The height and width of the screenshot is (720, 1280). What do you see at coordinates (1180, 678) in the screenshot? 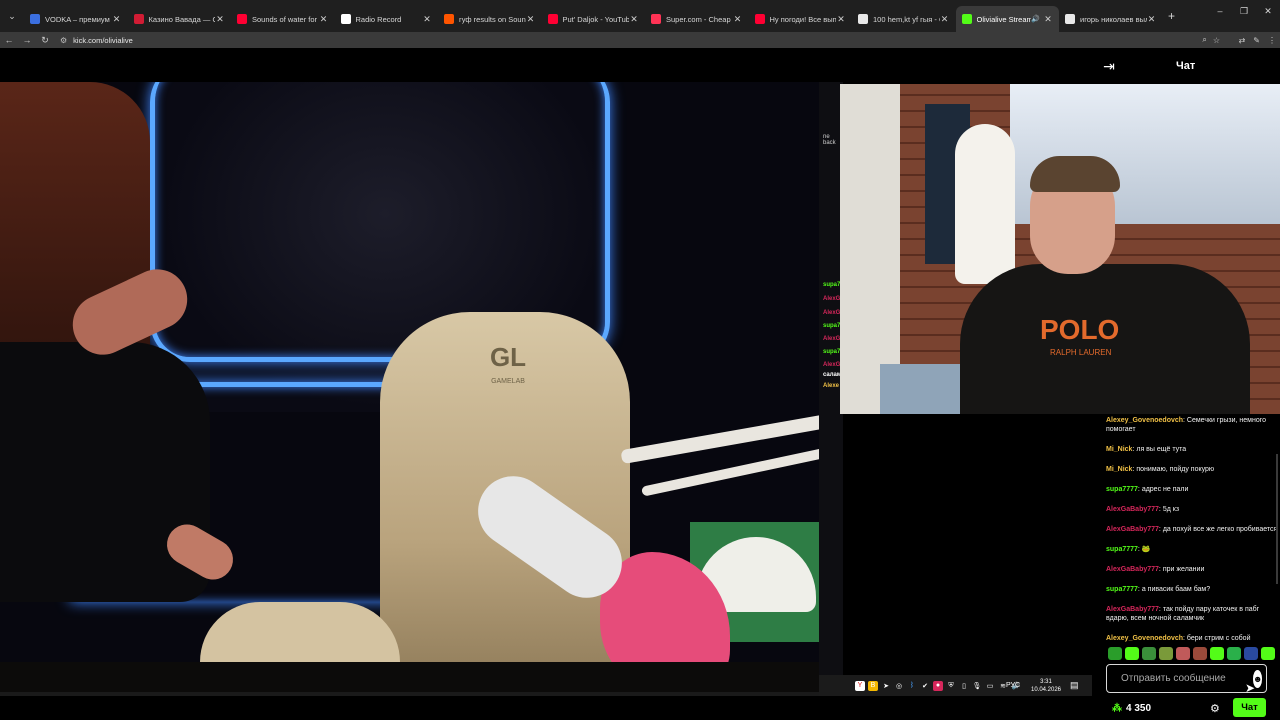
I see `chat-message-input` at bounding box center [1180, 678].